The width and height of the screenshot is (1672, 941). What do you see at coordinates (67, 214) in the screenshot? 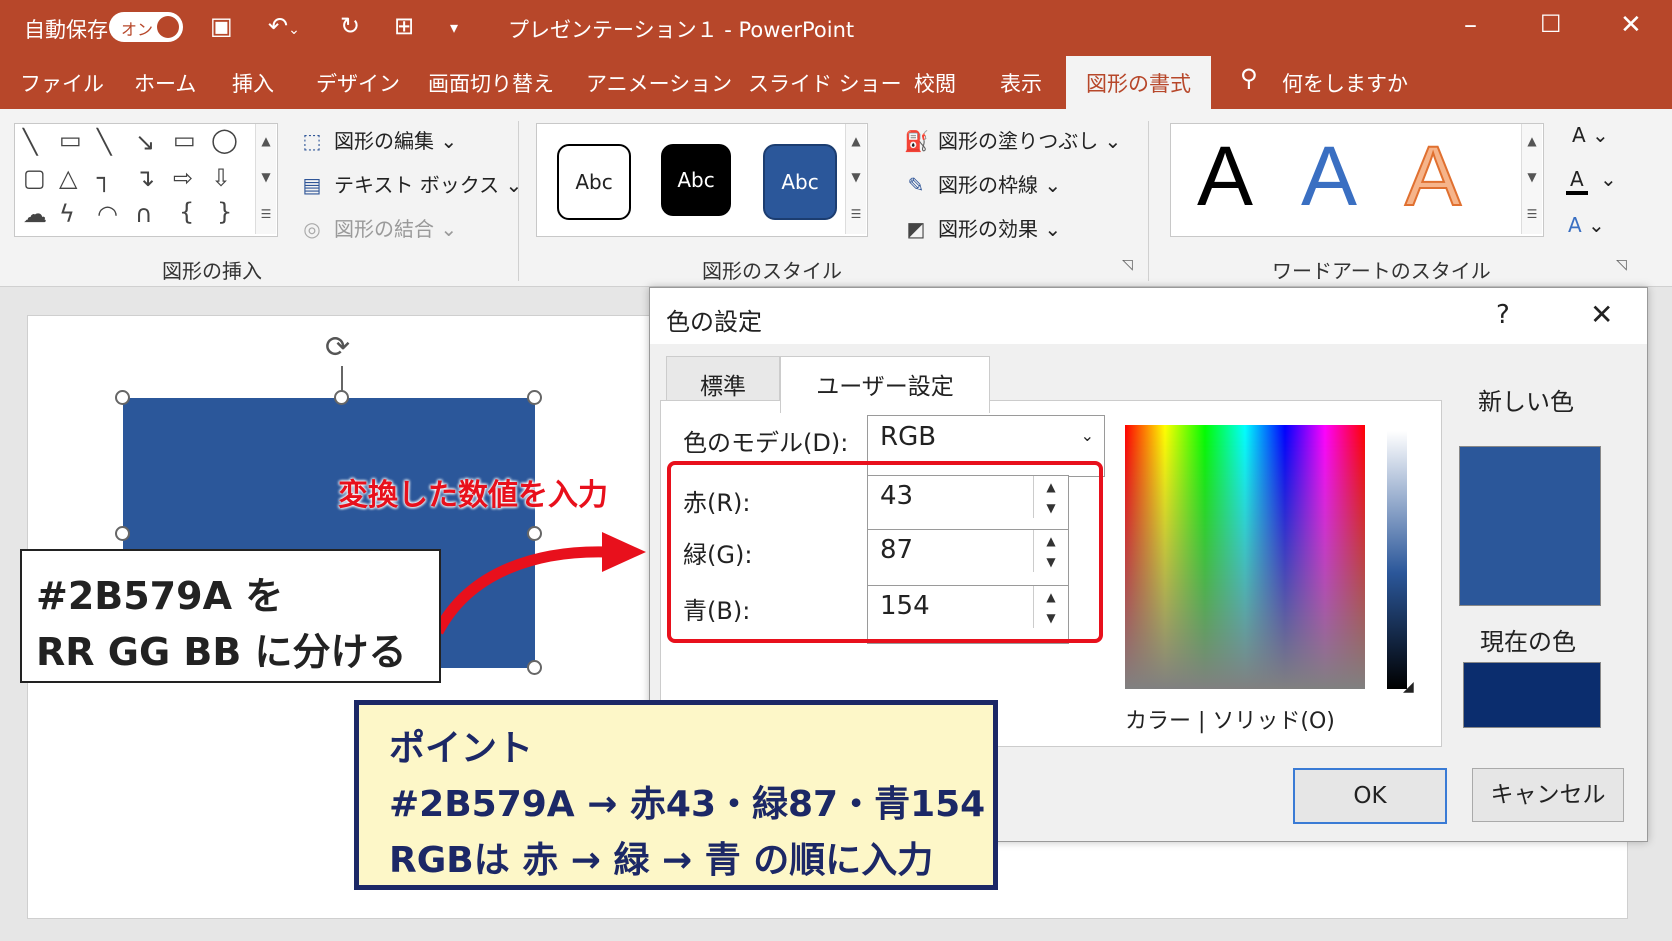
I see `scribble-shape-icon: ϟ` at bounding box center [67, 214].